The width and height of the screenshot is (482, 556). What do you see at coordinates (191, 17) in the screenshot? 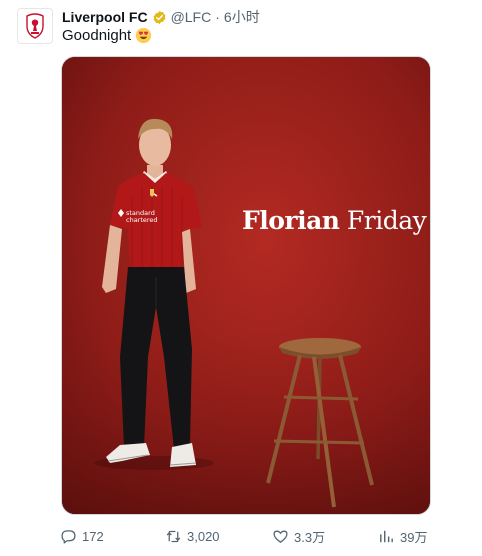
I see `author-handle: @LFC` at bounding box center [191, 17].